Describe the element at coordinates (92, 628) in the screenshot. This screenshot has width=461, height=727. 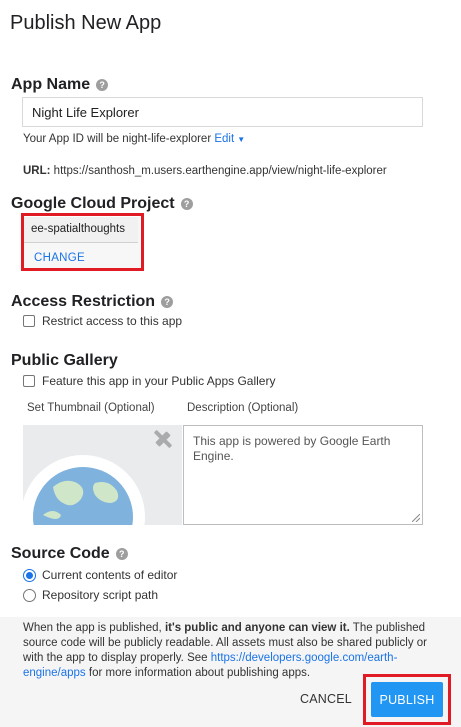
I see `notice-text: When the app is published,` at that location.